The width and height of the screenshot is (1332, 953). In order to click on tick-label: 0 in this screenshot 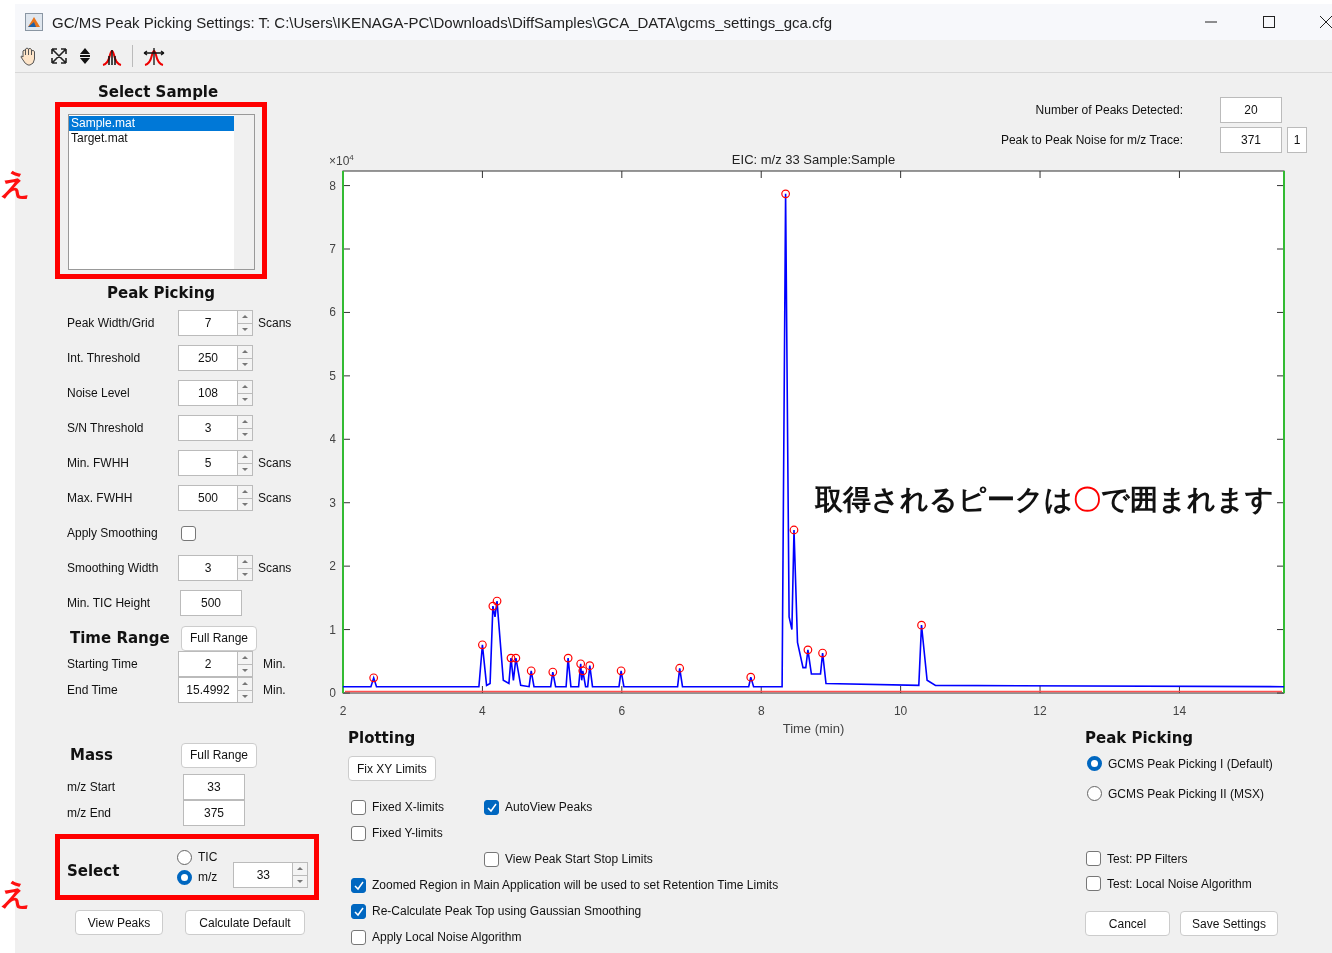, I will do `click(333, 693)`.